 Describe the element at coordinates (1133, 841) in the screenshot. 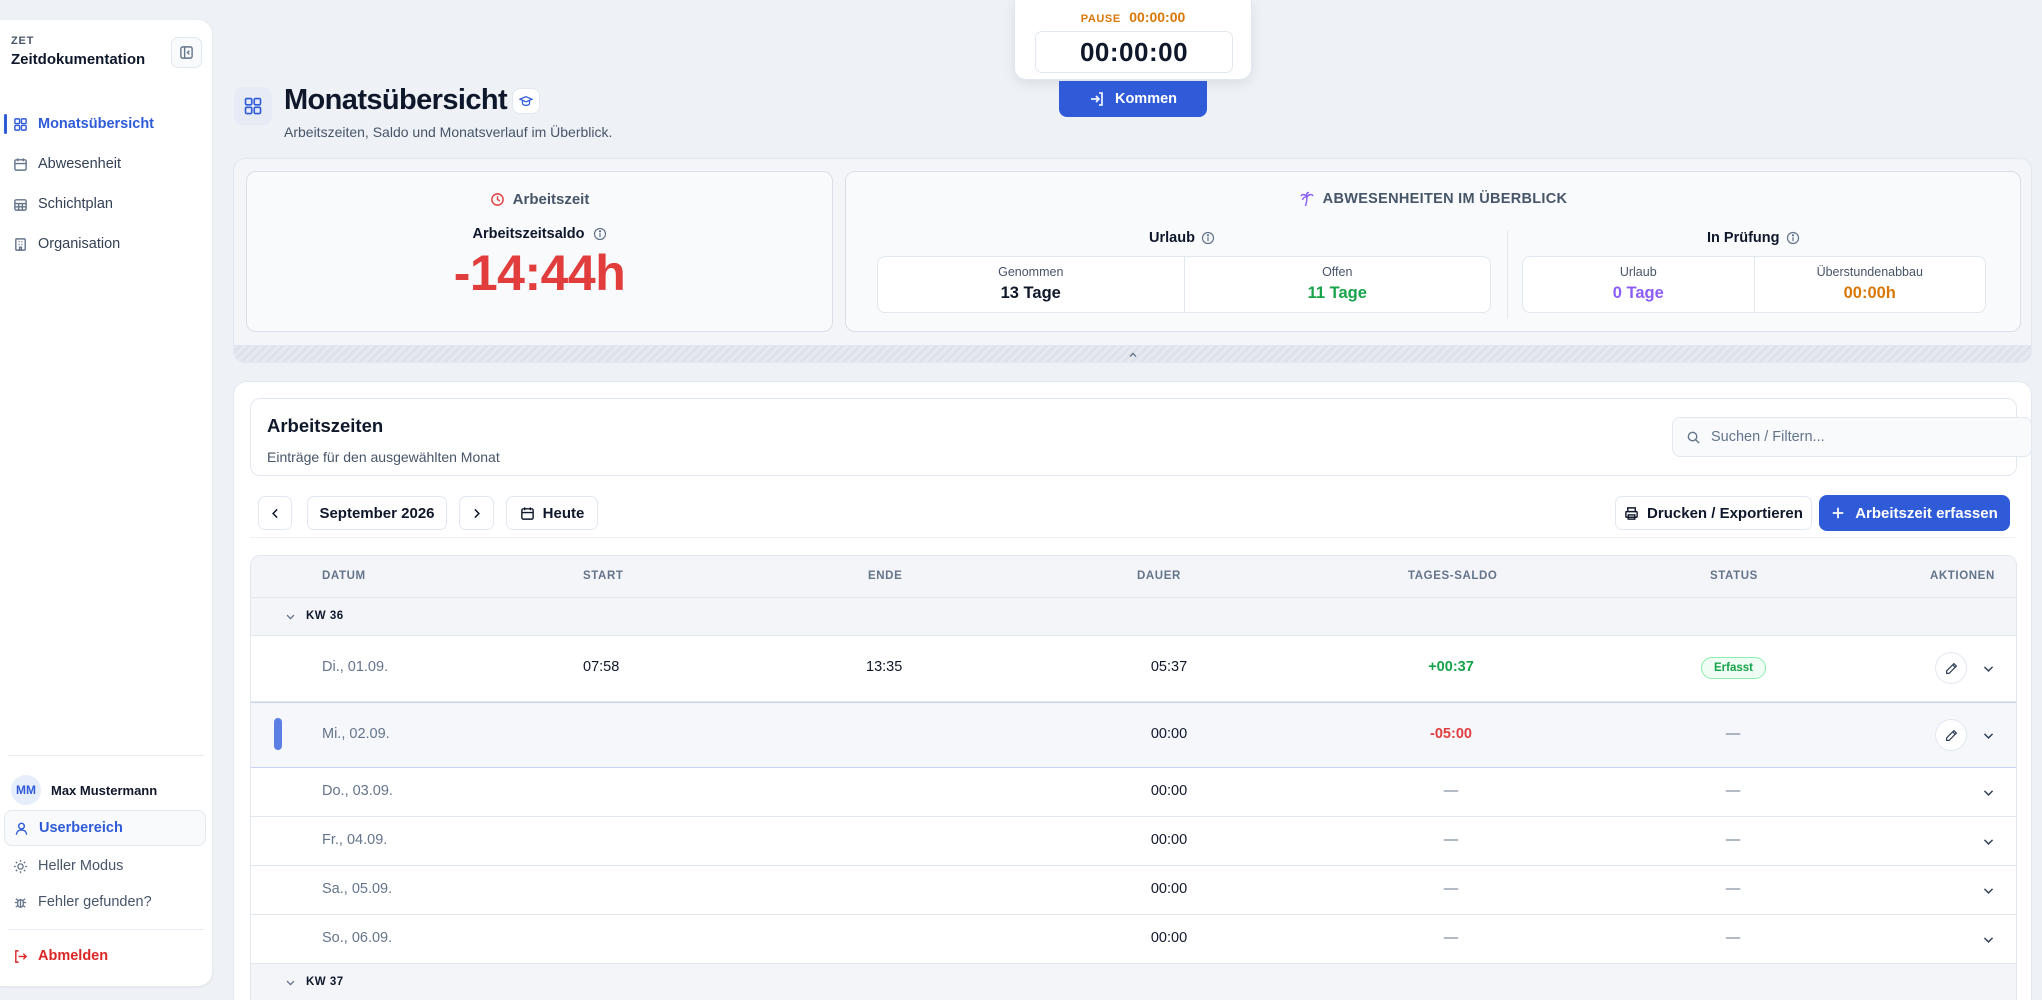

I see `table-row: Fr., 04.09. 00:00 — —` at that location.